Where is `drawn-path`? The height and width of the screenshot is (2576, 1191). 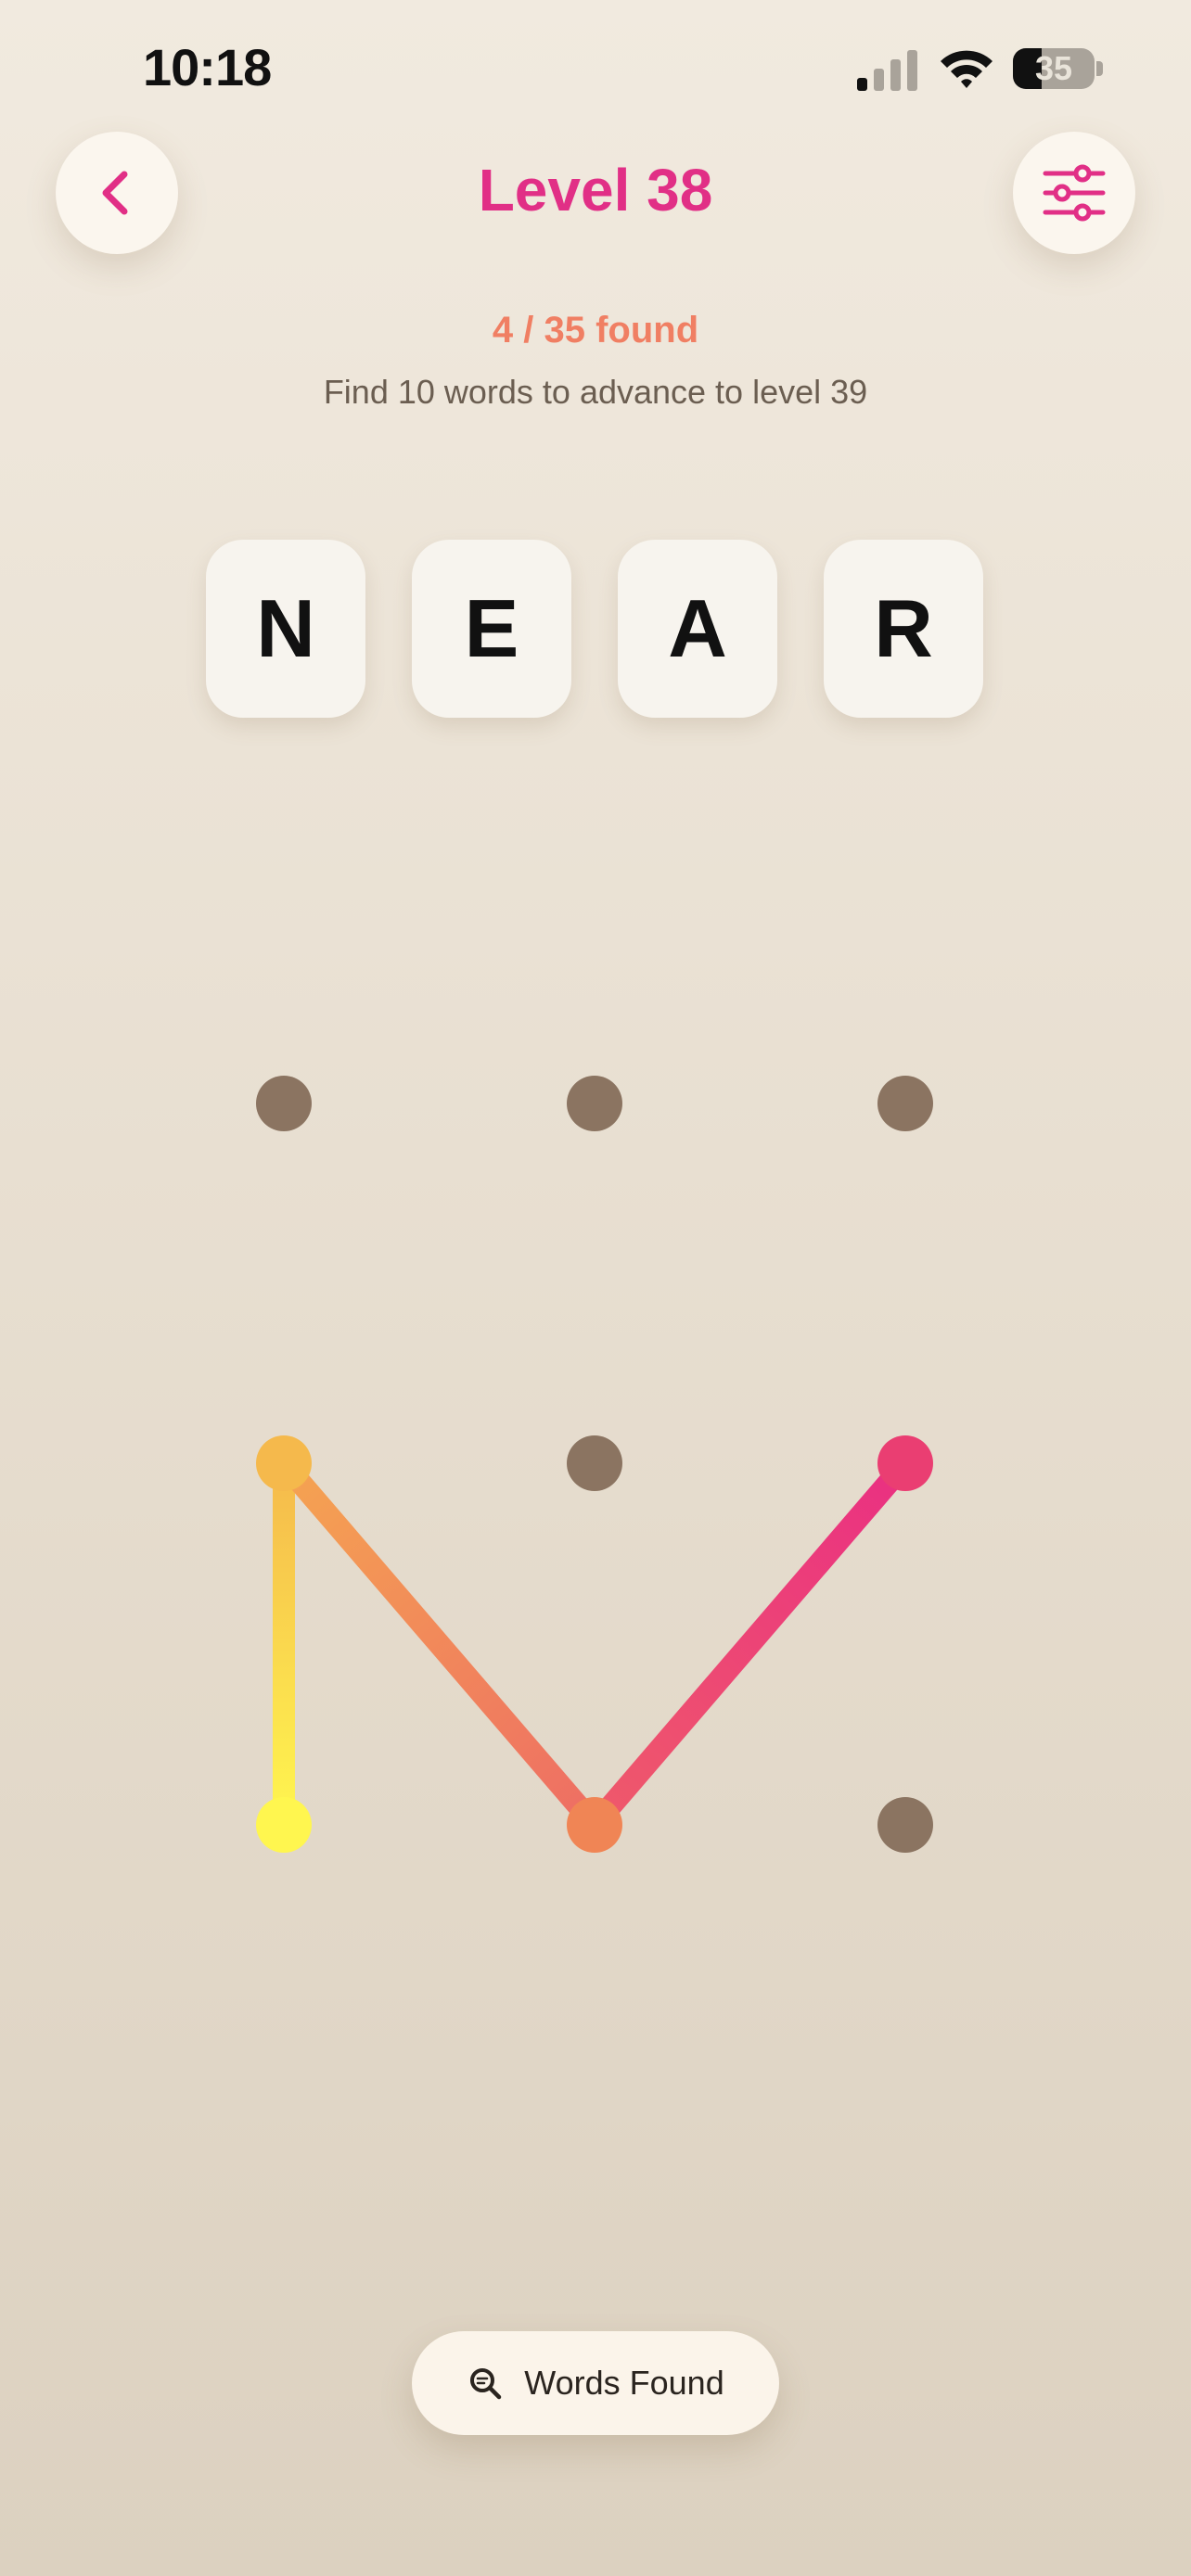 drawn-path is located at coordinates (594, 1644).